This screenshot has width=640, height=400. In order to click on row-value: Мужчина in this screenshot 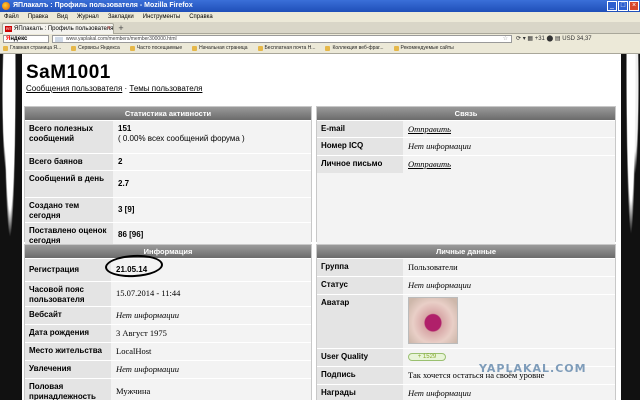, I will do `click(211, 389)`.